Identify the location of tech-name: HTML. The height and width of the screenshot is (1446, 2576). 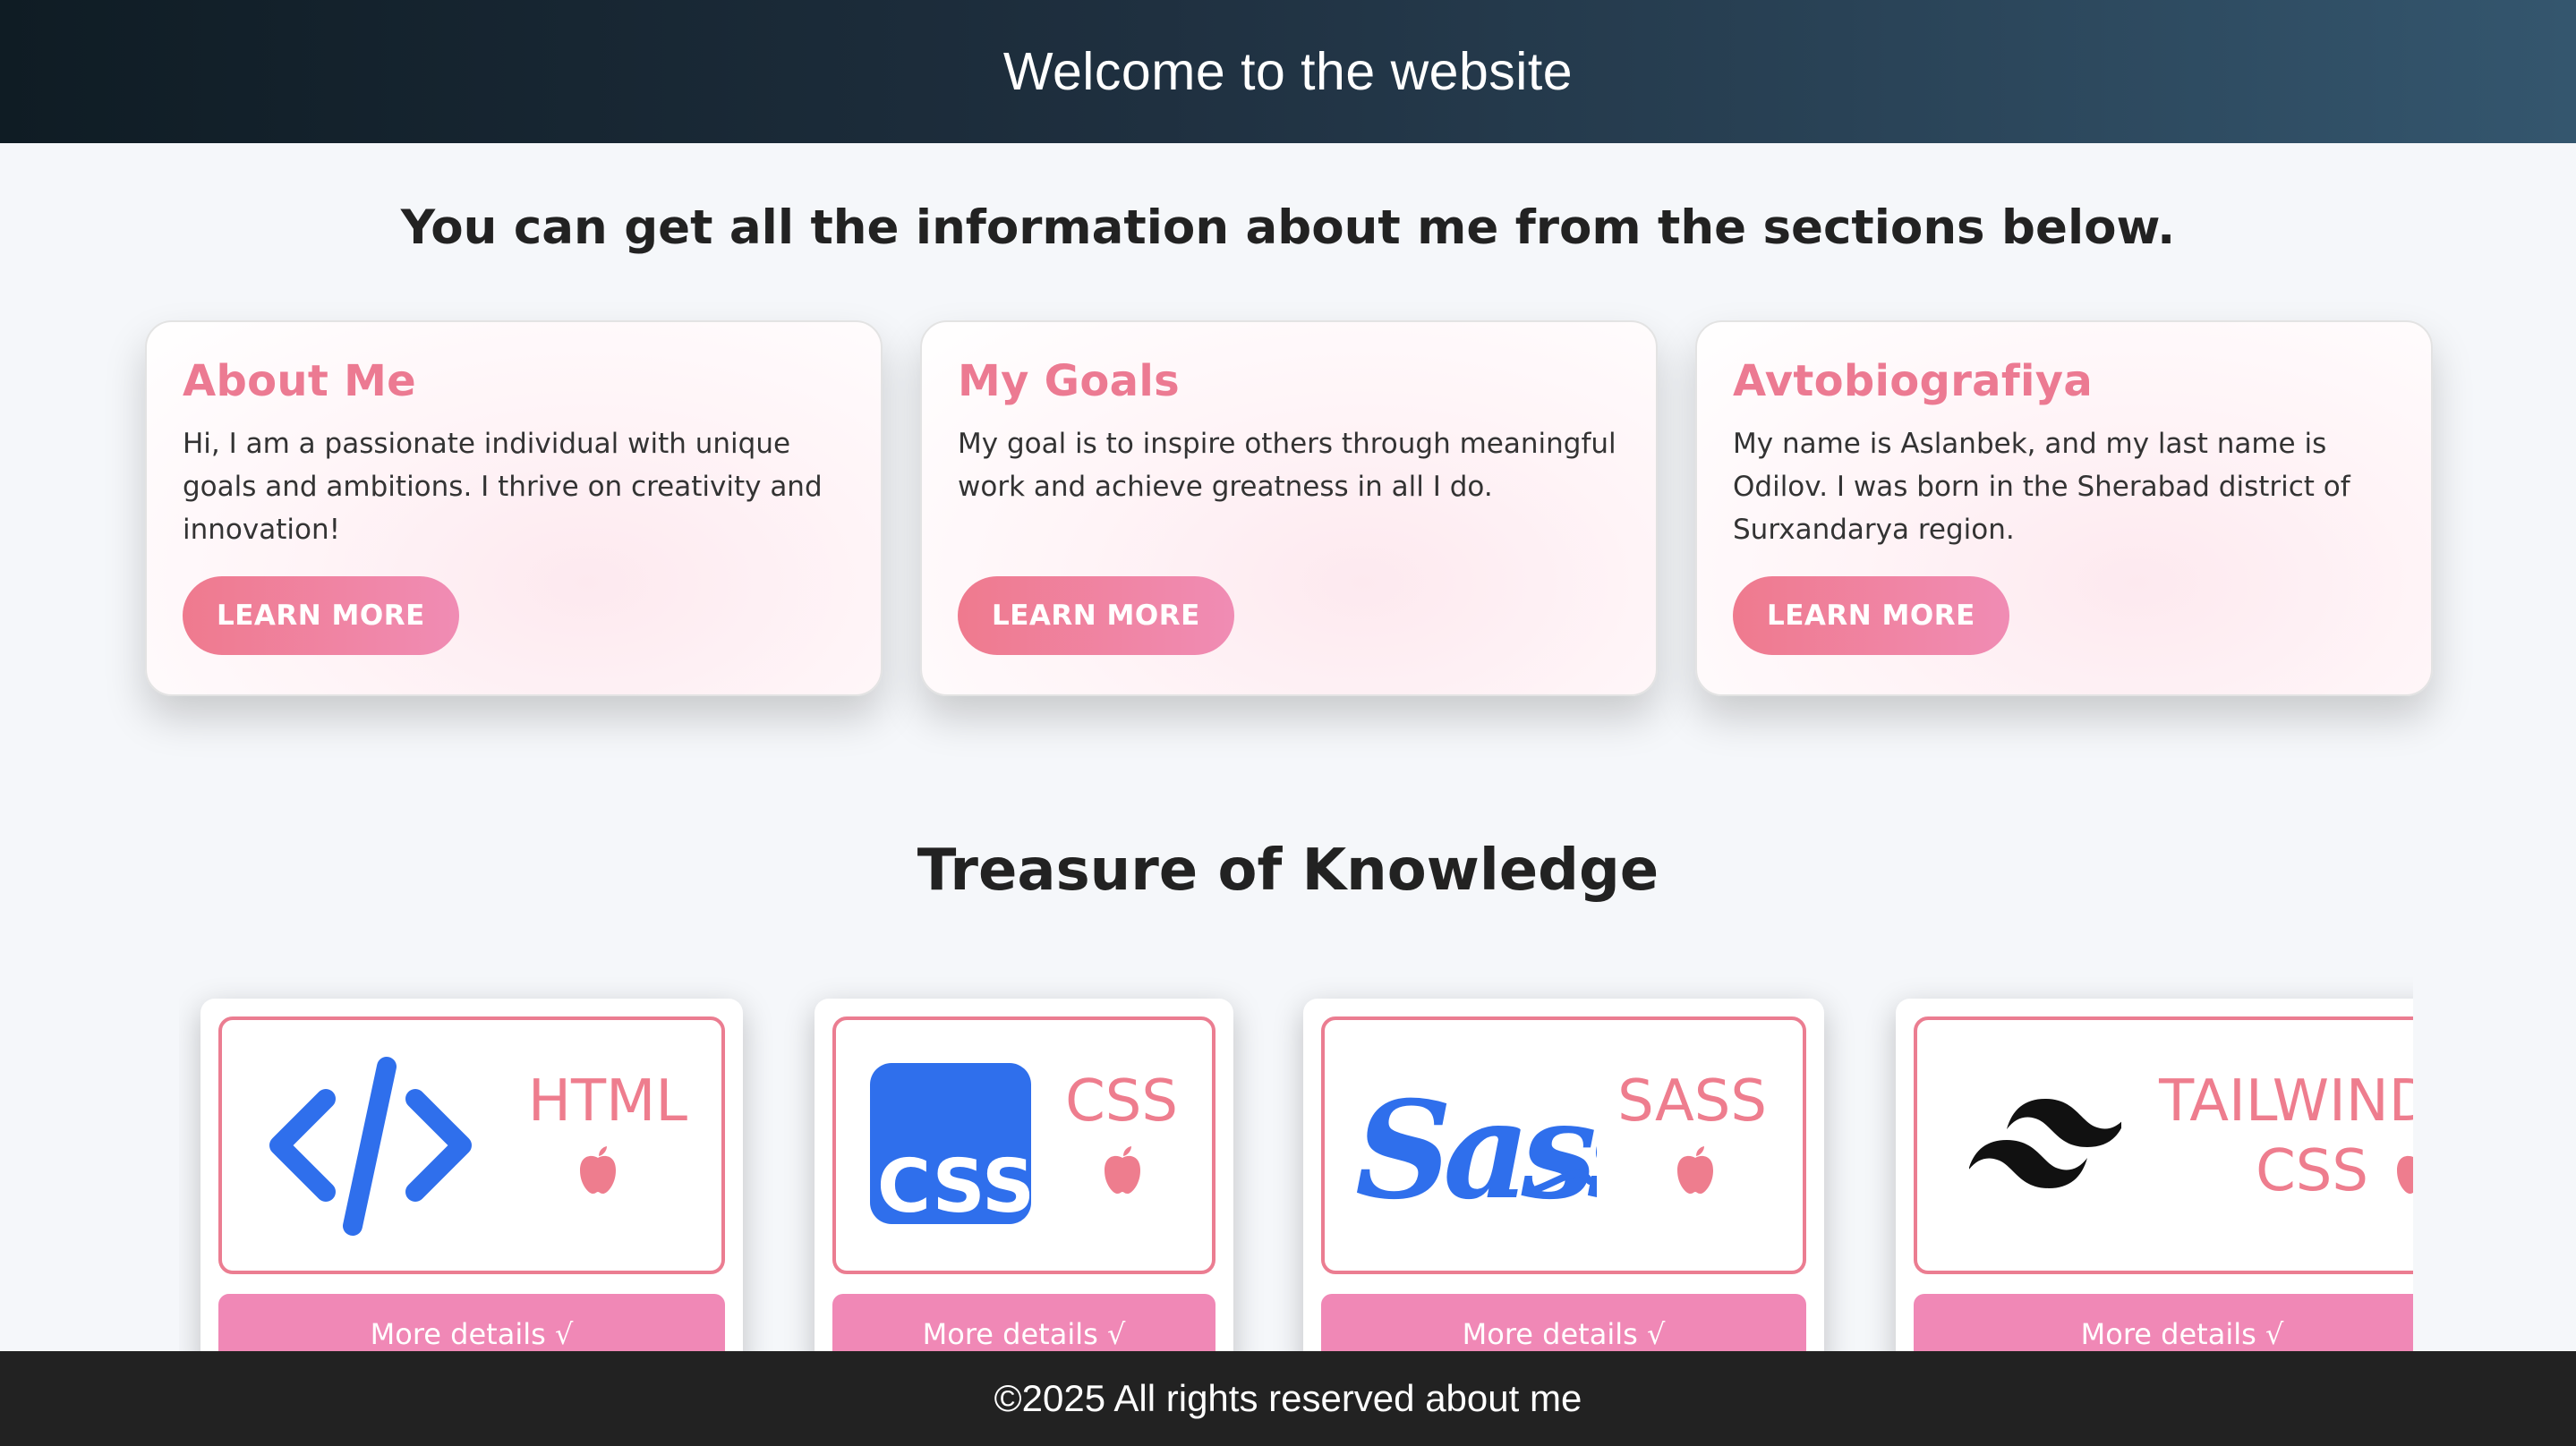
(607, 1102).